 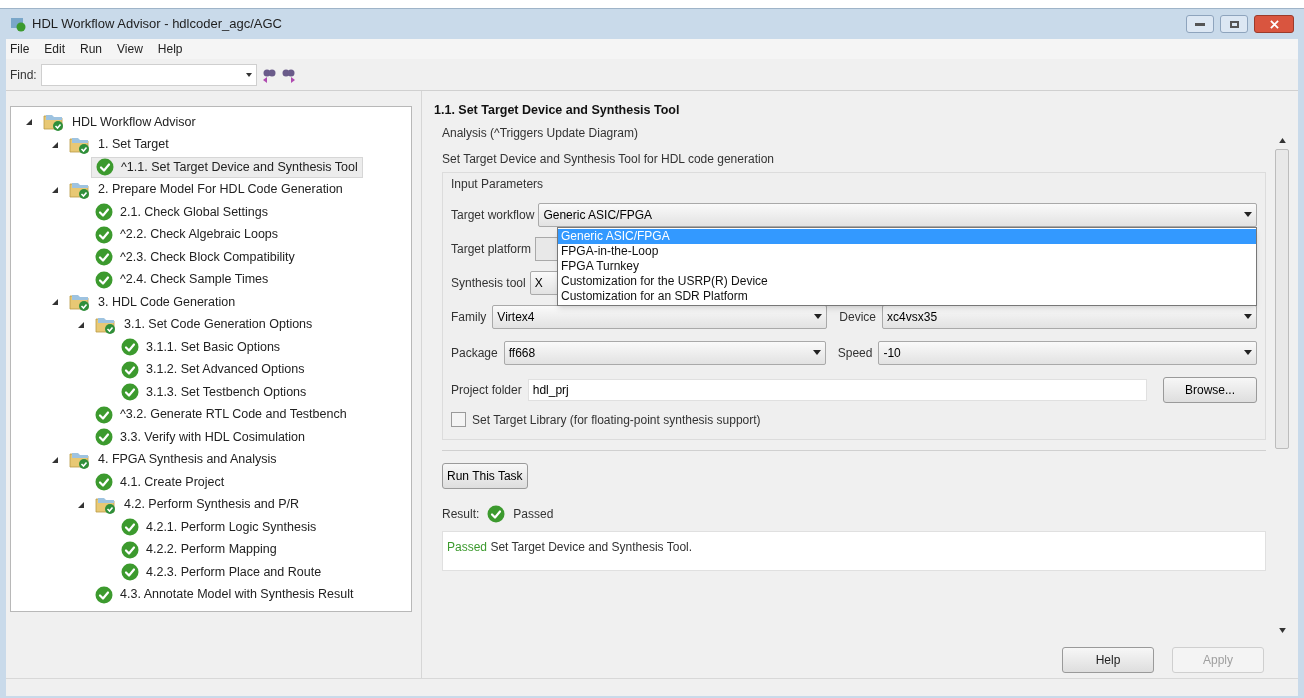 What do you see at coordinates (498, 184) in the screenshot?
I see `group-title: Input Parameters` at bounding box center [498, 184].